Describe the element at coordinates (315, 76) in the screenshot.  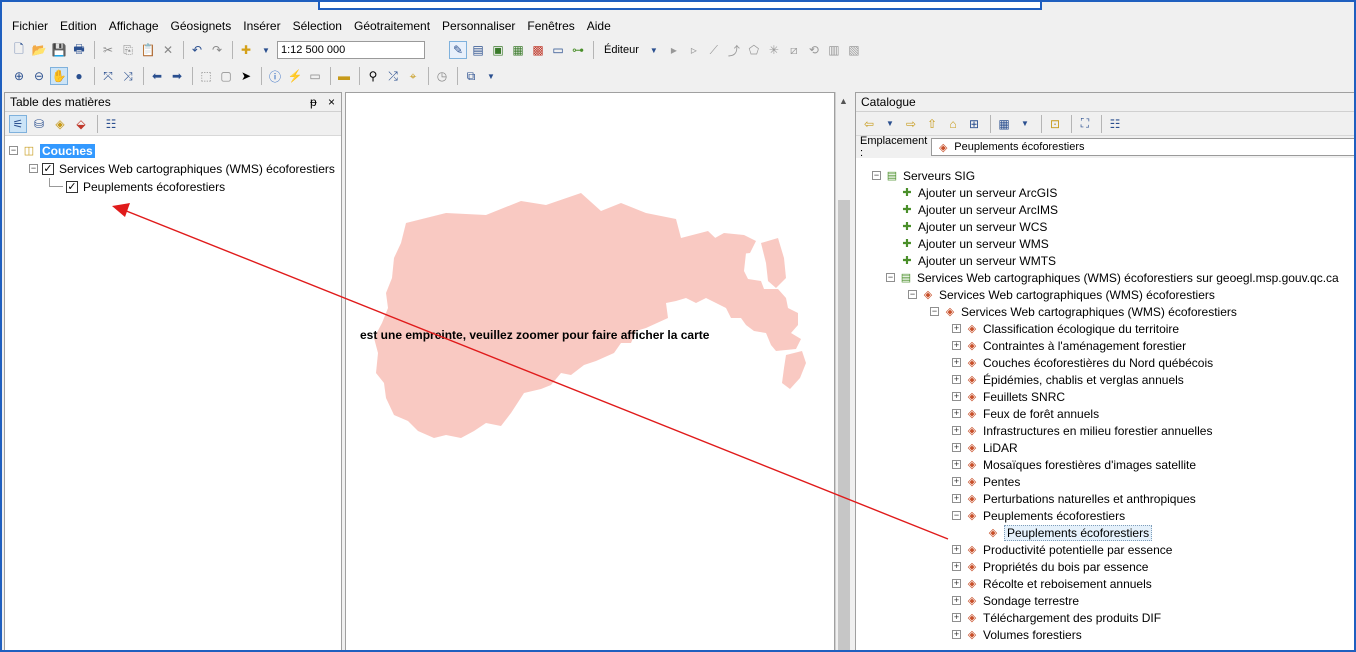
I see `html-popup-icon: ▭` at that location.